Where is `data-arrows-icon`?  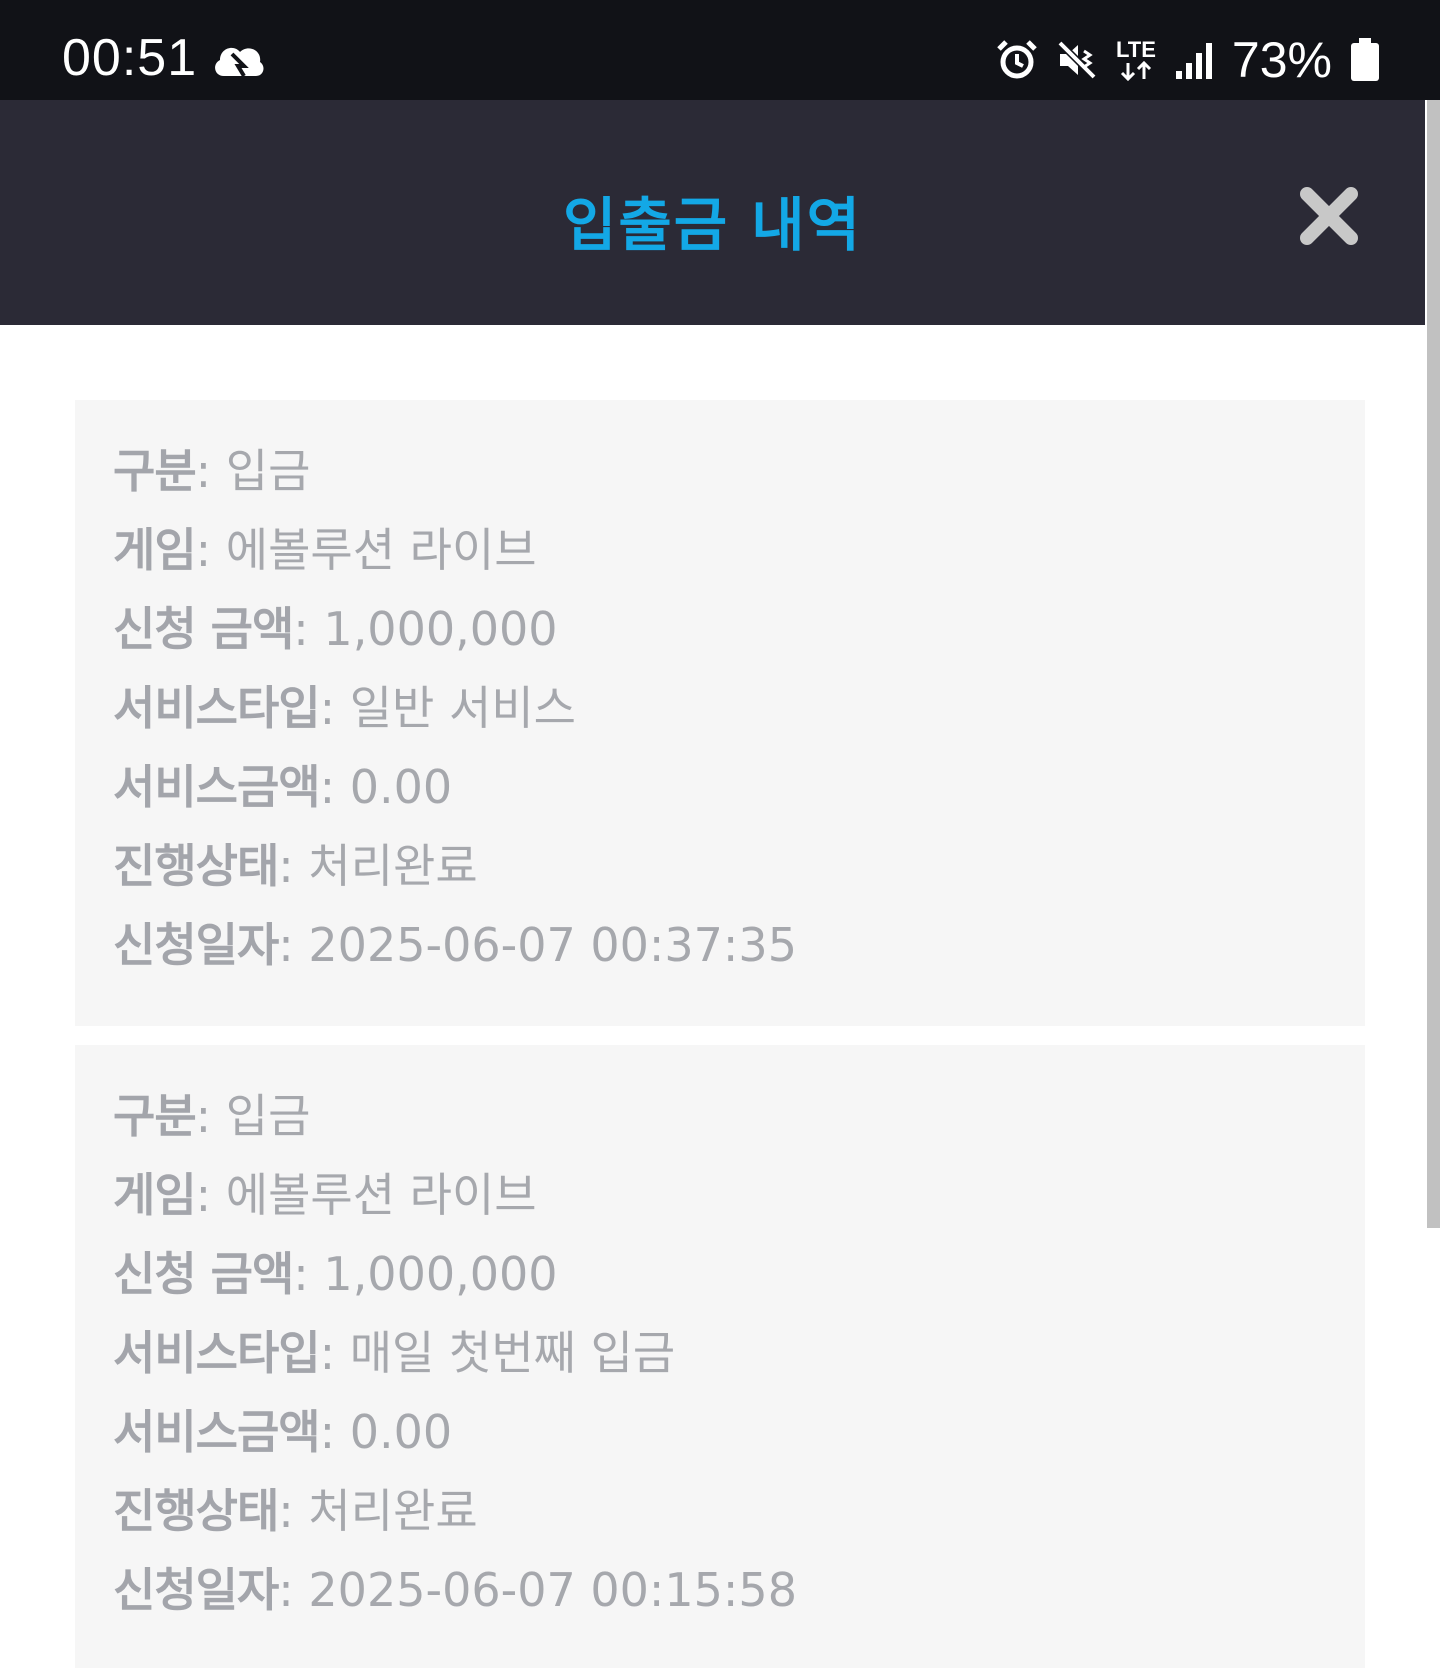
data-arrows-icon is located at coordinates (1135, 71).